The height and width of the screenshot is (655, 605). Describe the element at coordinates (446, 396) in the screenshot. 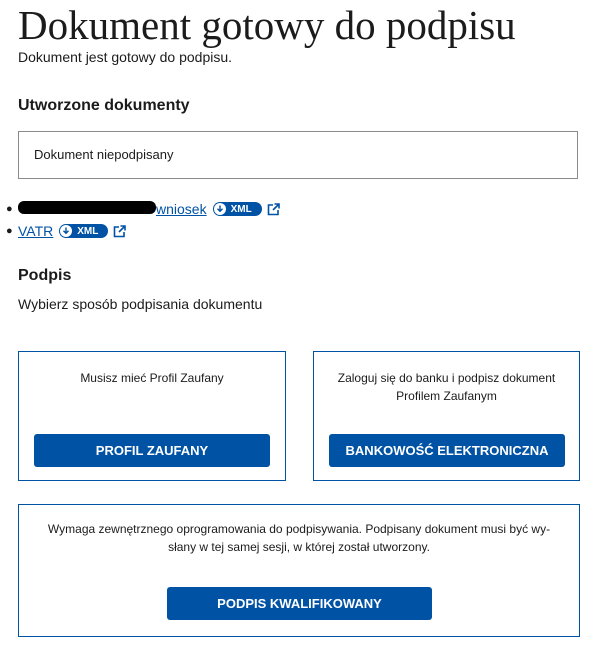

I see `option-description-line: Profilem Zaufanym` at that location.